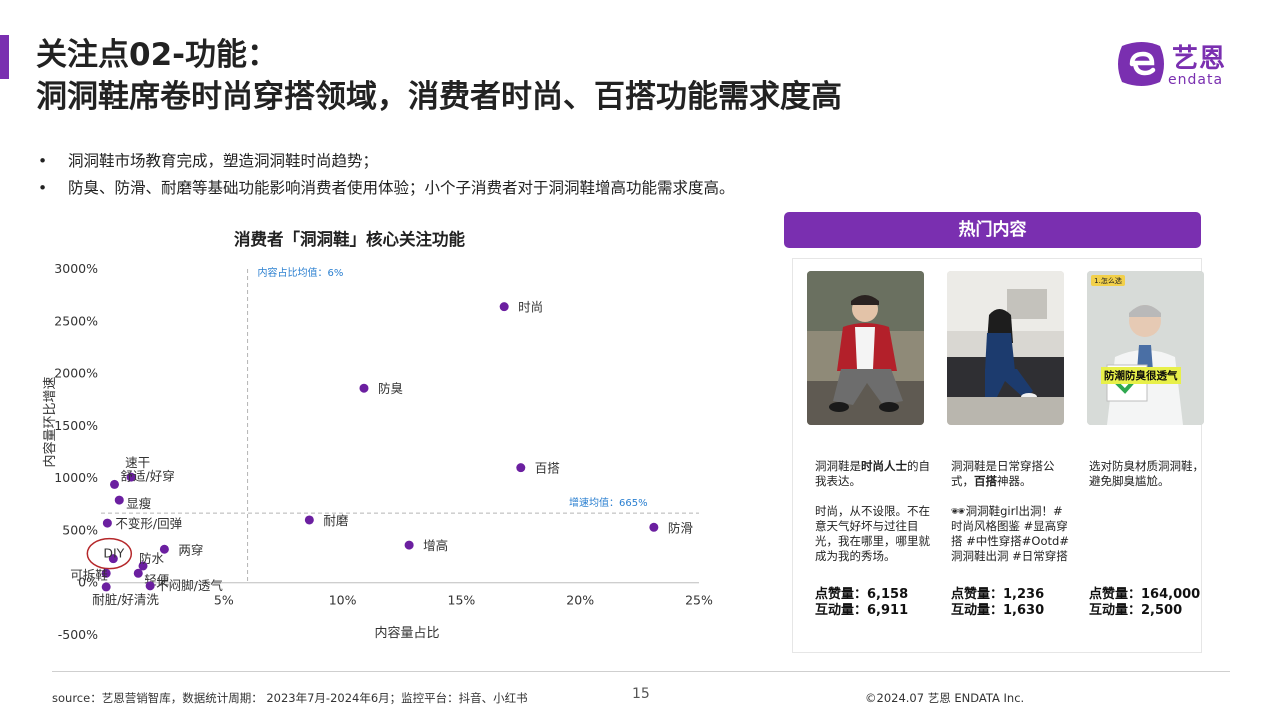 The image size is (1280, 720). I want to click on endata-logo-mark-icon, so click(1141, 64).